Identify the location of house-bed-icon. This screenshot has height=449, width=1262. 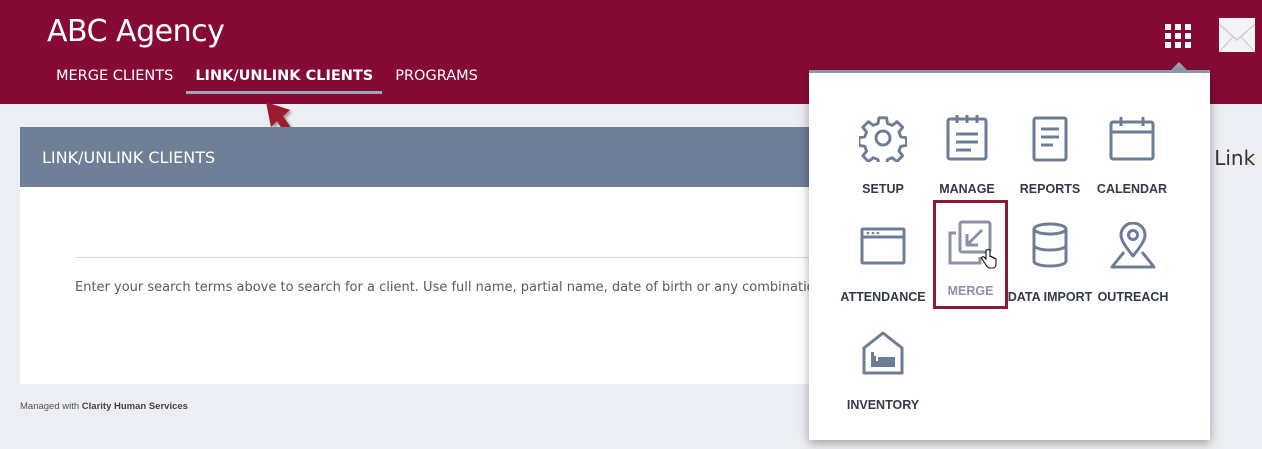
(883, 353).